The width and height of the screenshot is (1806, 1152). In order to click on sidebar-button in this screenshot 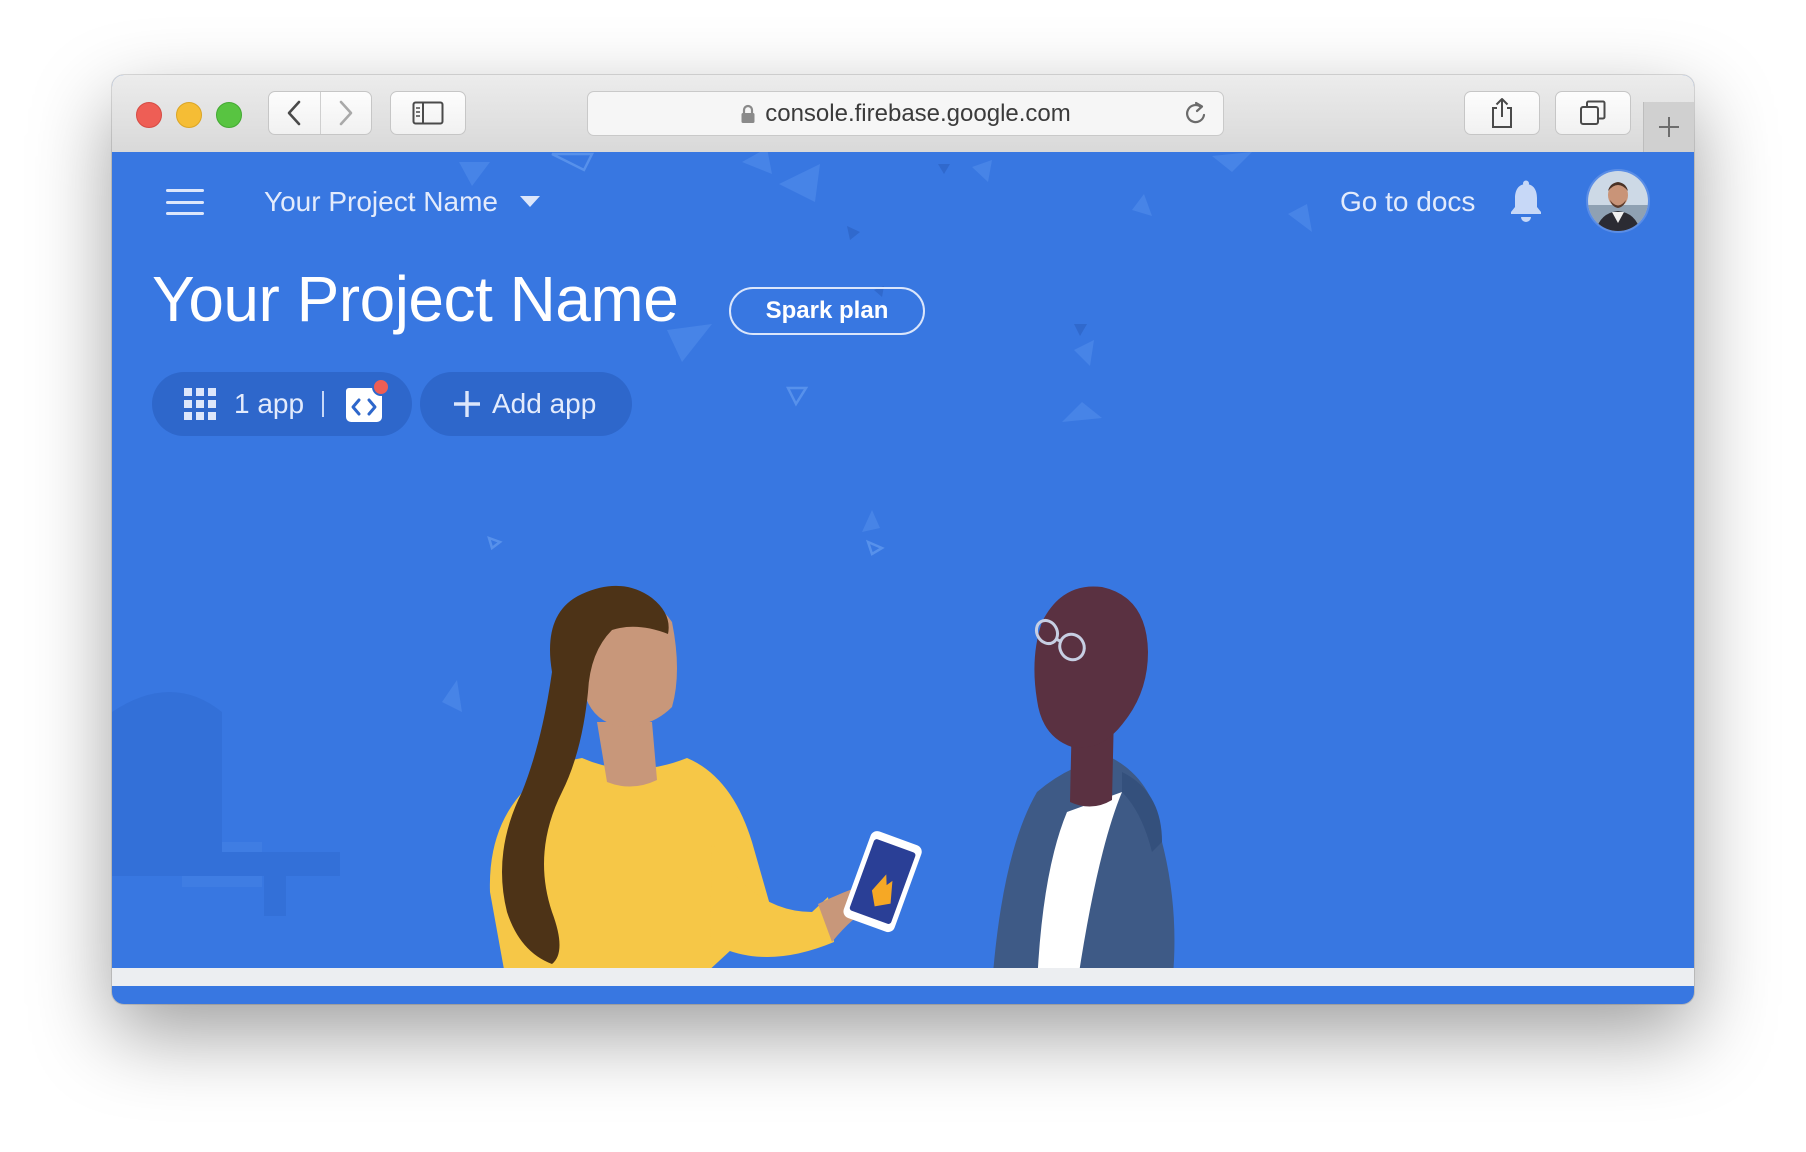, I will do `click(428, 113)`.